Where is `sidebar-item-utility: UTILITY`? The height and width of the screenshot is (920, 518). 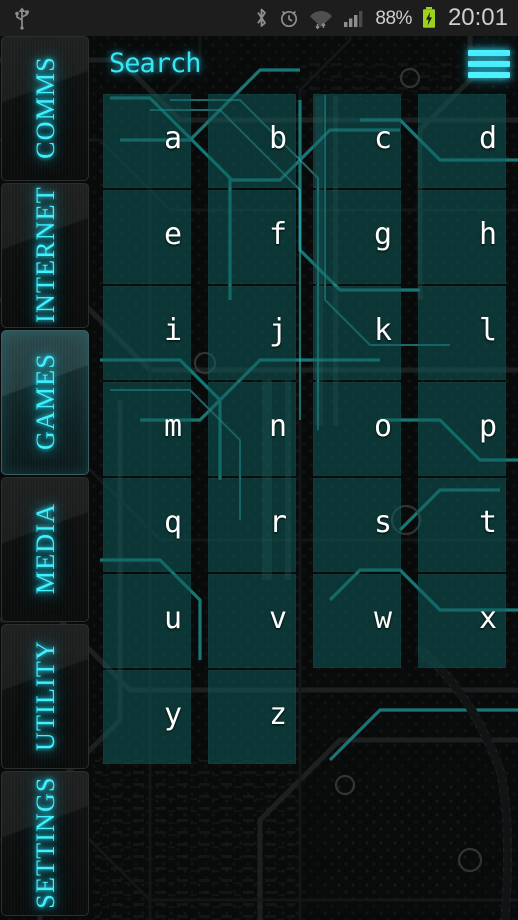
sidebar-item-utility: UTILITY is located at coordinates (45, 696).